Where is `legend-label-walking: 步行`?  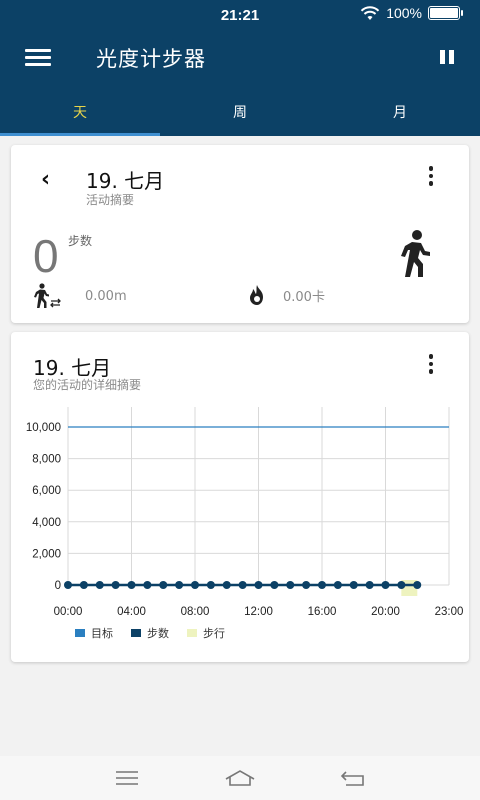
legend-label-walking: 步行 is located at coordinates (214, 633).